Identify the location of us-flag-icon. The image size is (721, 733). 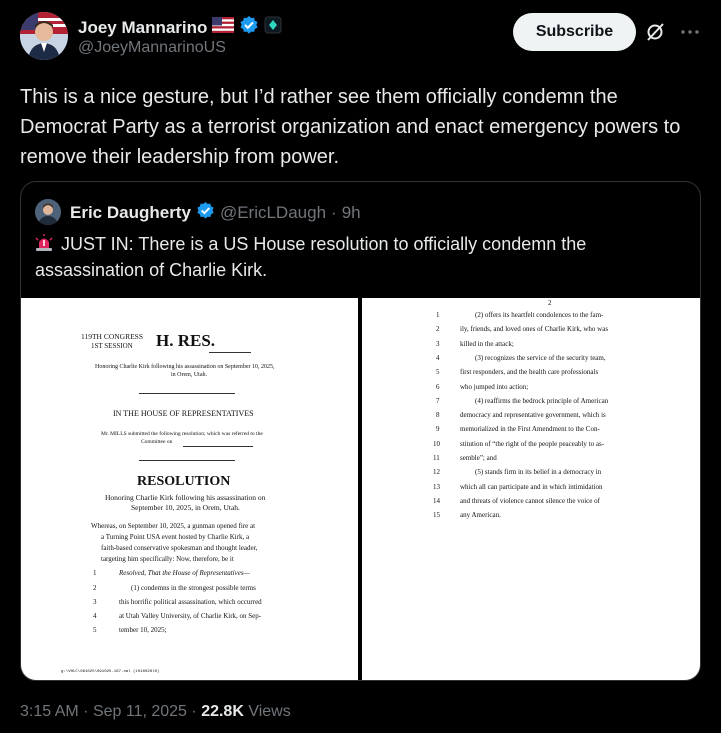
(223, 27).